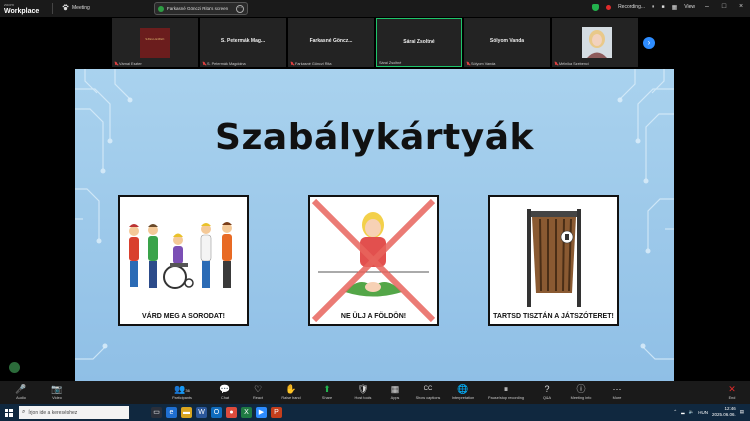  What do you see at coordinates (187, 390) in the screenshot?
I see `participants-count: 36` at bounding box center [187, 390].